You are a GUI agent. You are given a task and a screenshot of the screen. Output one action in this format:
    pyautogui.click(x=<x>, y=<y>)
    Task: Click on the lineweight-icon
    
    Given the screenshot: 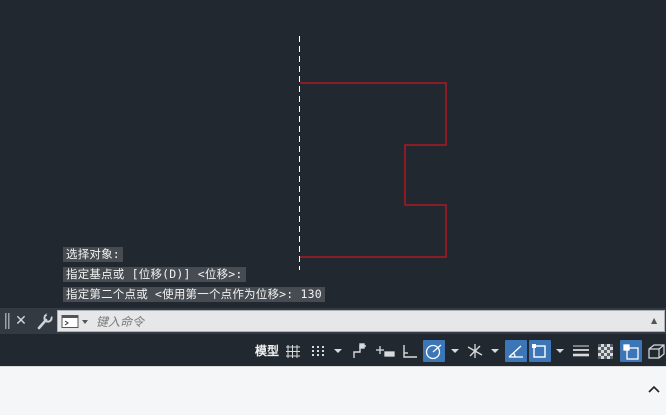 What is the action you would take?
    pyautogui.click(x=581, y=351)
    